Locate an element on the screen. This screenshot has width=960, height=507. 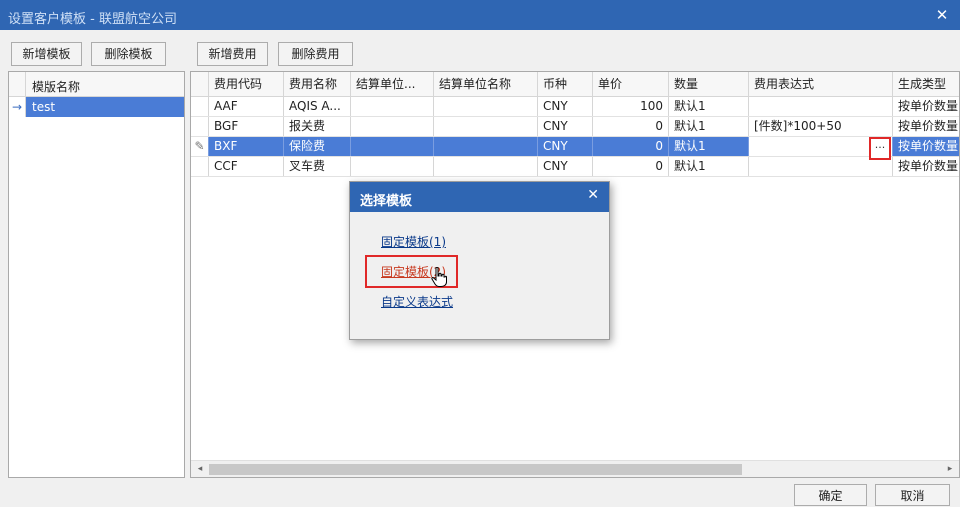
scroll-right-icon: ▸ is located at coordinates (950, 469).